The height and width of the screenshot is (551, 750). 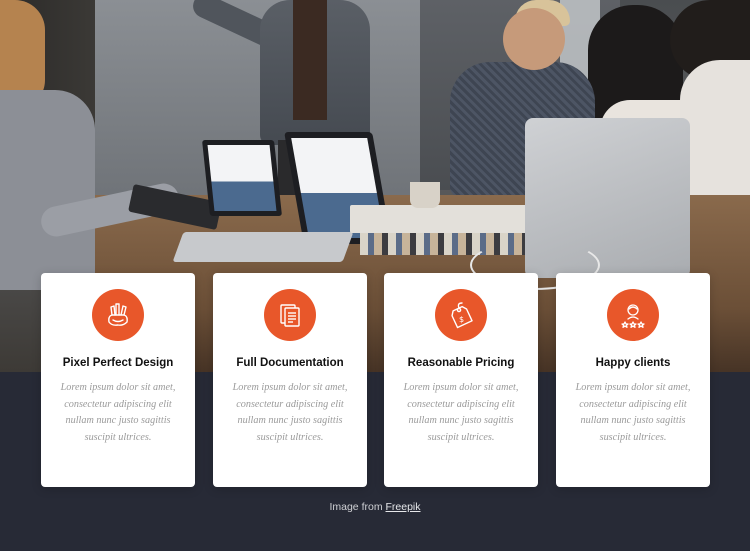 What do you see at coordinates (461, 363) in the screenshot?
I see `feature-title: Reasonable Pricing` at bounding box center [461, 363].